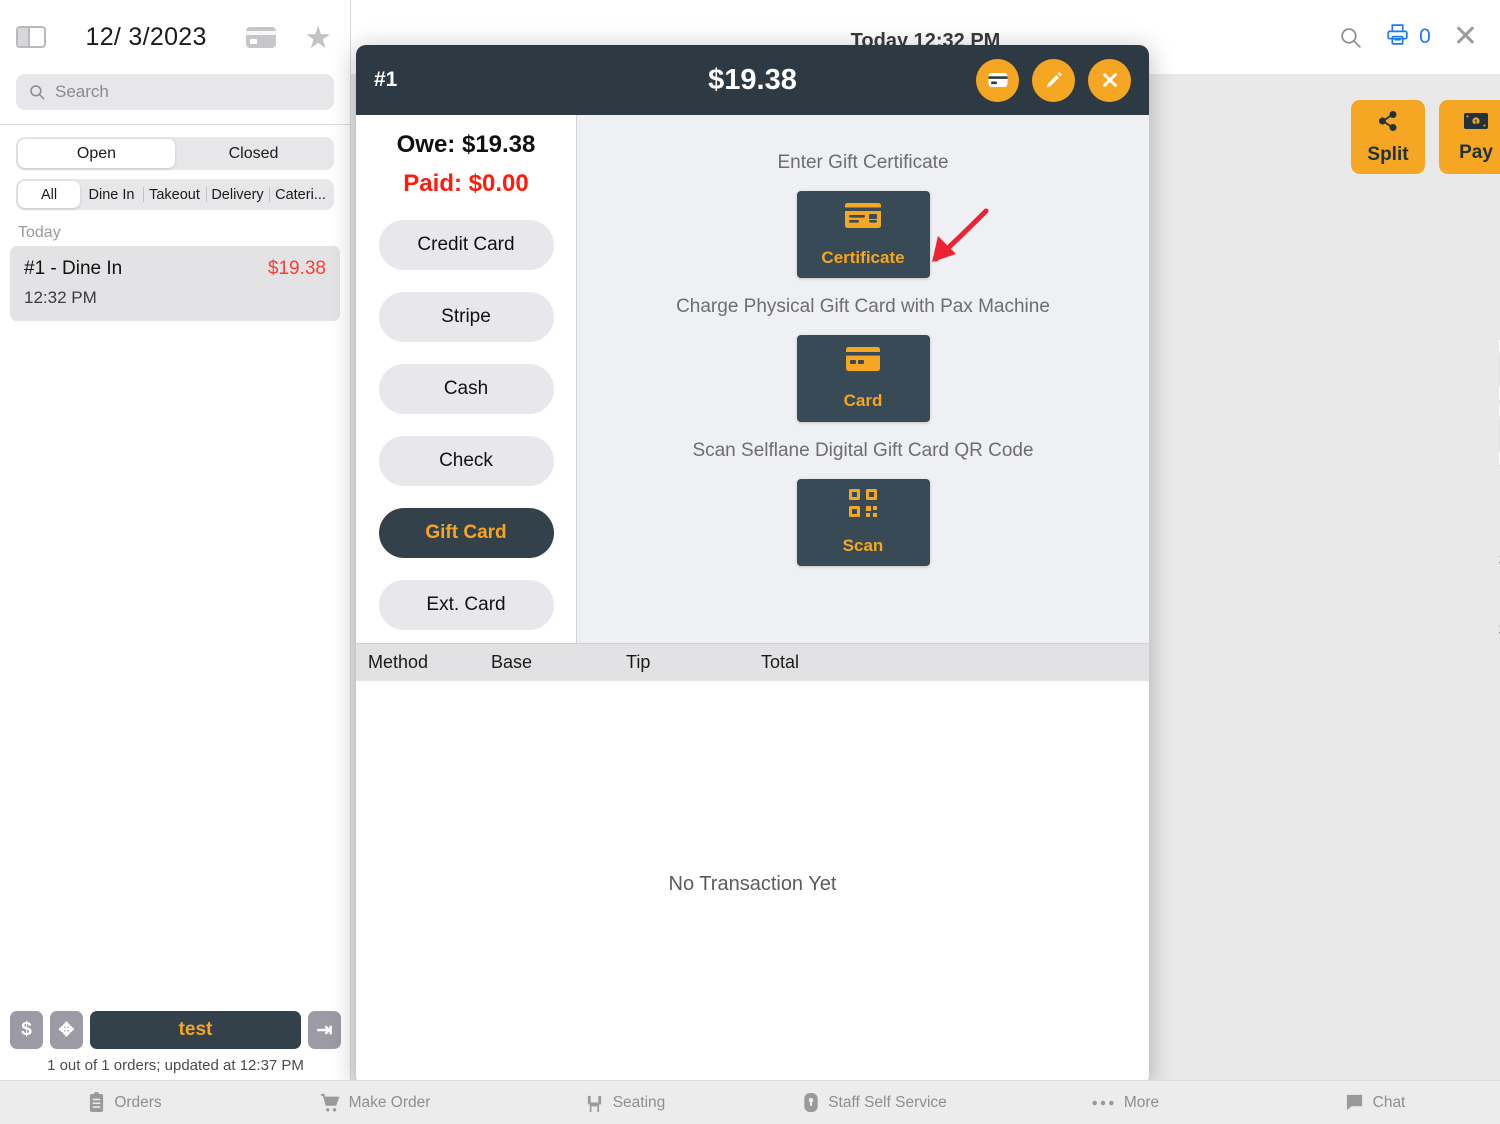 This screenshot has width=1500, height=1124. Describe the element at coordinates (175, 92) in the screenshot. I see `search-input: Search` at that location.